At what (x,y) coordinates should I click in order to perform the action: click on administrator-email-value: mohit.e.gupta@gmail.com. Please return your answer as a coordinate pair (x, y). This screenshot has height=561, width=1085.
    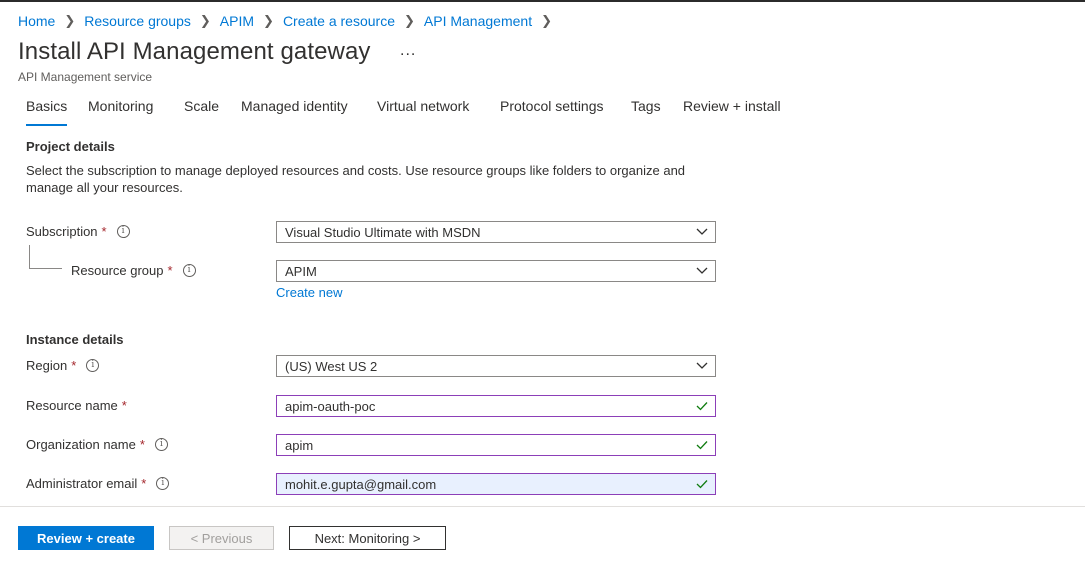
    Looking at the image, I should click on (361, 484).